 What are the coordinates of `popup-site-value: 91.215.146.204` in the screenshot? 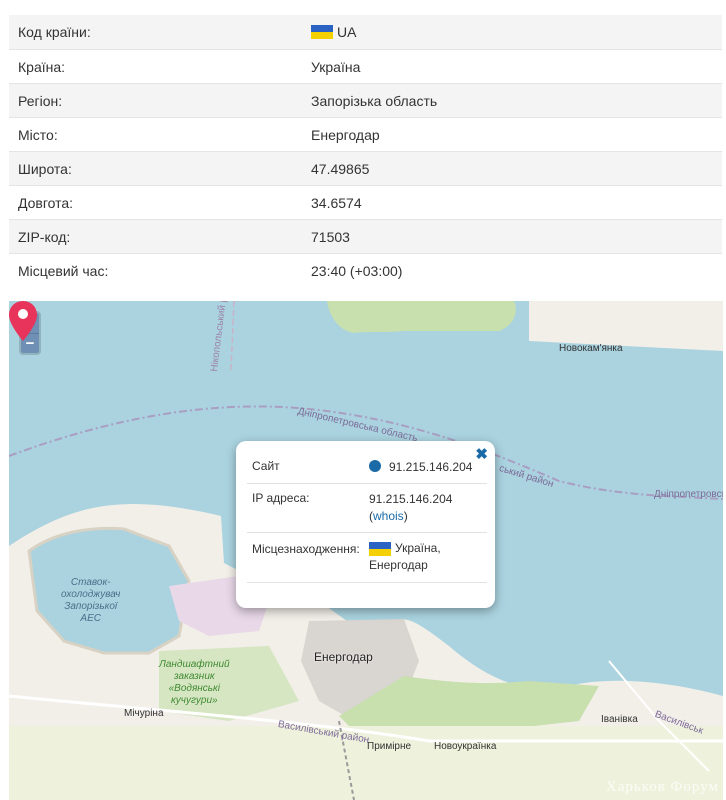 It's located at (431, 467).